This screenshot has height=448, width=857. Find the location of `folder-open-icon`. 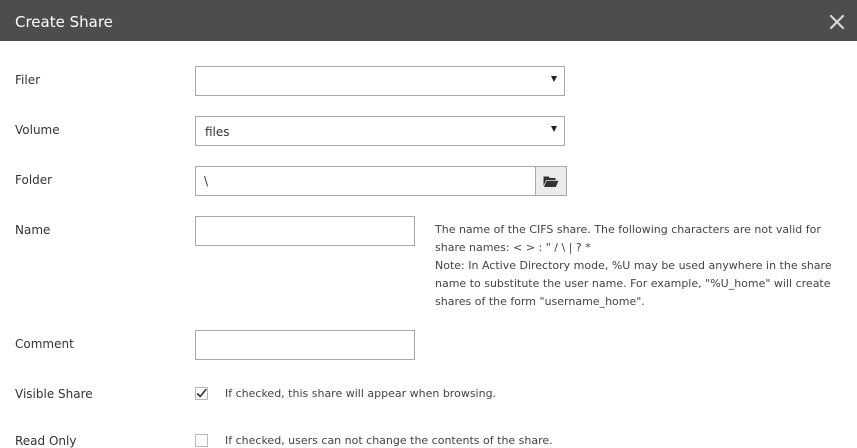

folder-open-icon is located at coordinates (551, 181).